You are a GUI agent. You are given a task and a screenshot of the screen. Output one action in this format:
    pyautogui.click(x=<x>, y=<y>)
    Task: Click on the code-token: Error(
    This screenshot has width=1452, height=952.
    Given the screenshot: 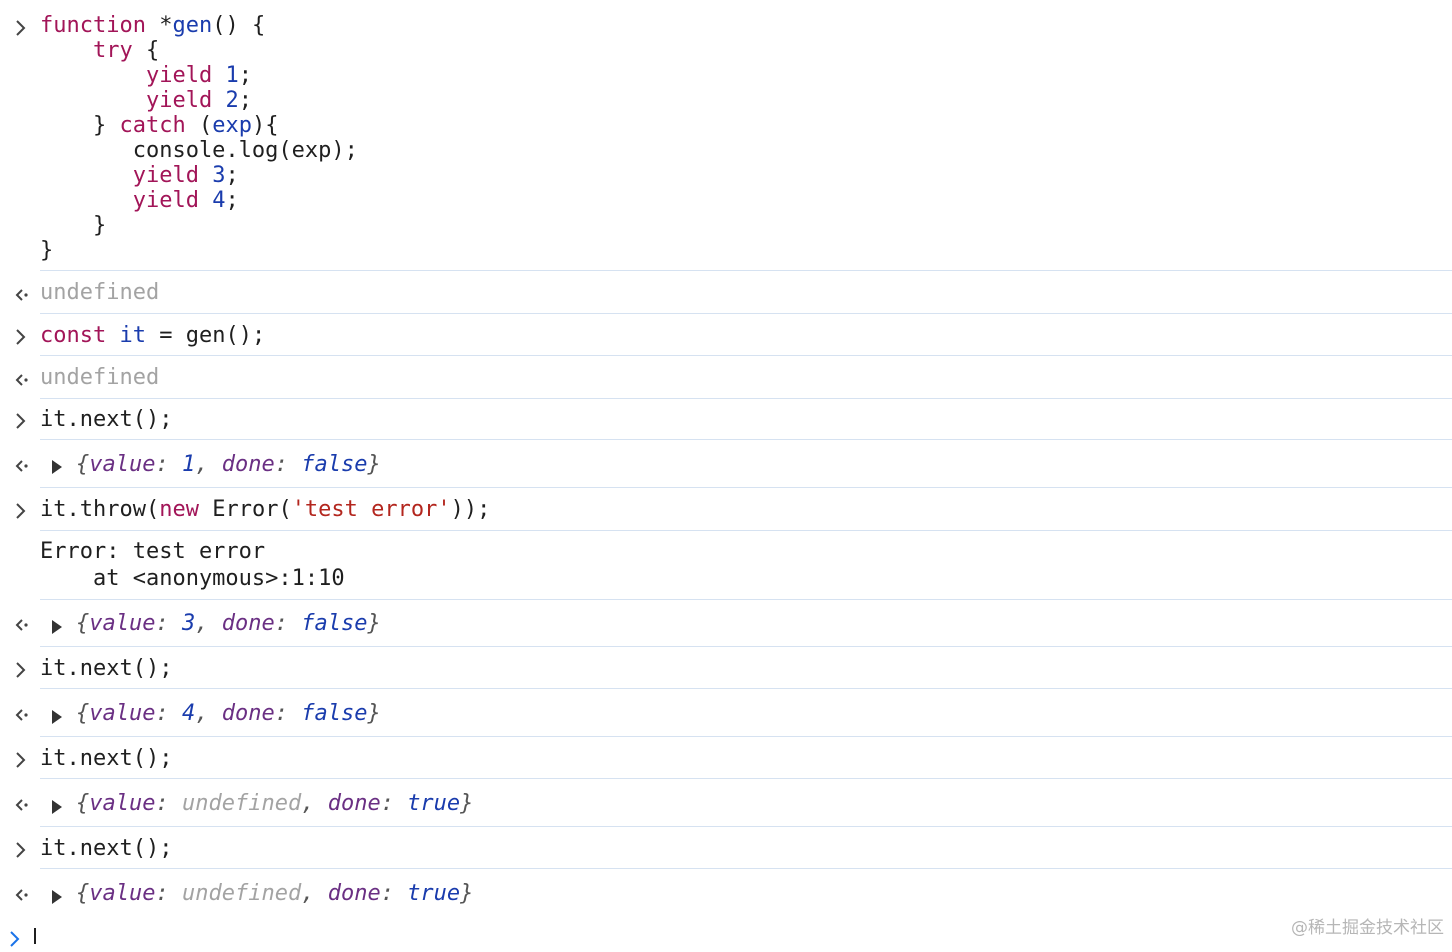 What is the action you would take?
    pyautogui.click(x=245, y=509)
    